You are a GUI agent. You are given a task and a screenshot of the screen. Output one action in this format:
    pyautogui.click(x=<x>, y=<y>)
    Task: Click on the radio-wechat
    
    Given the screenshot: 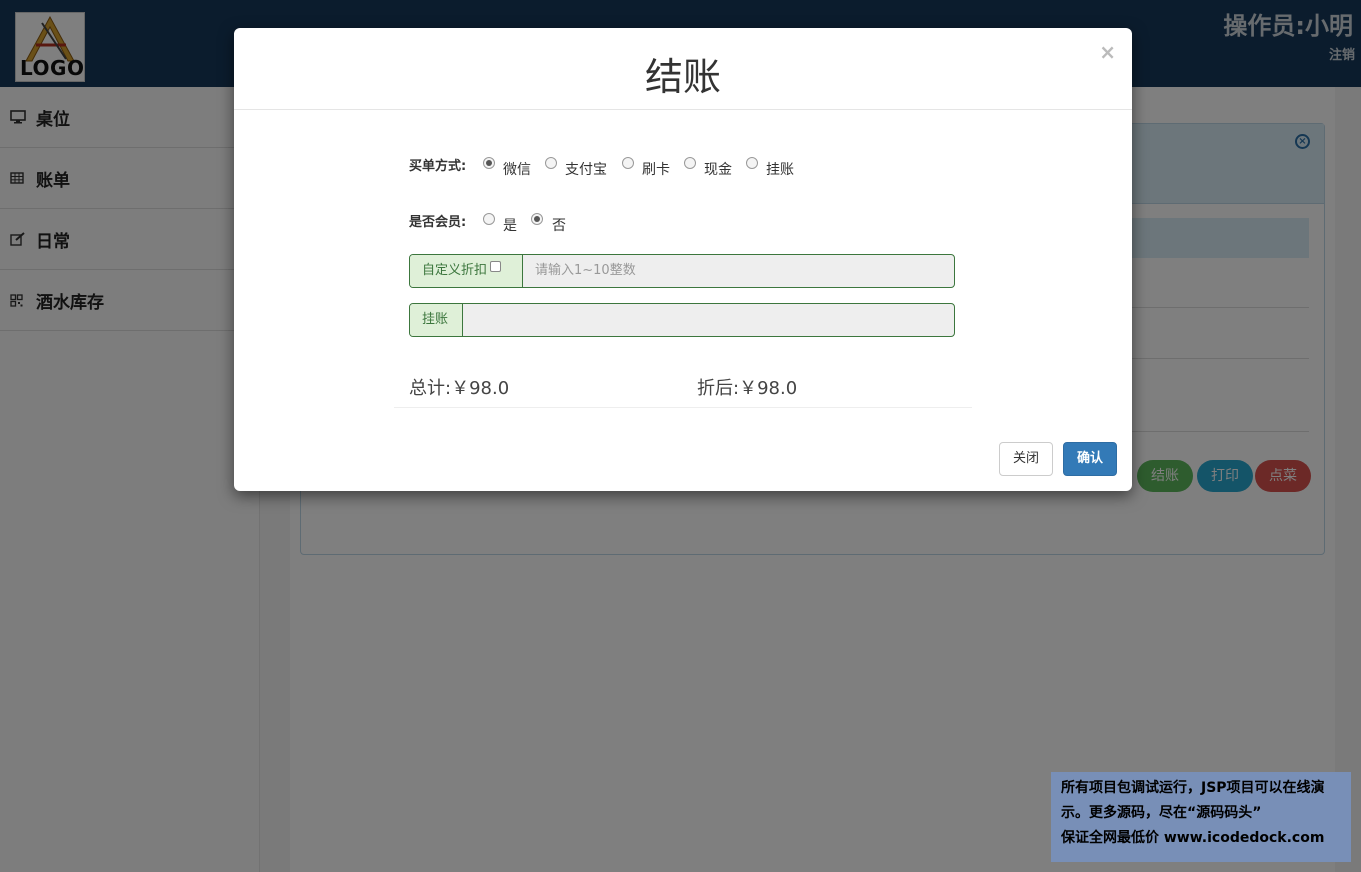 What is the action you would take?
    pyautogui.click(x=489, y=163)
    